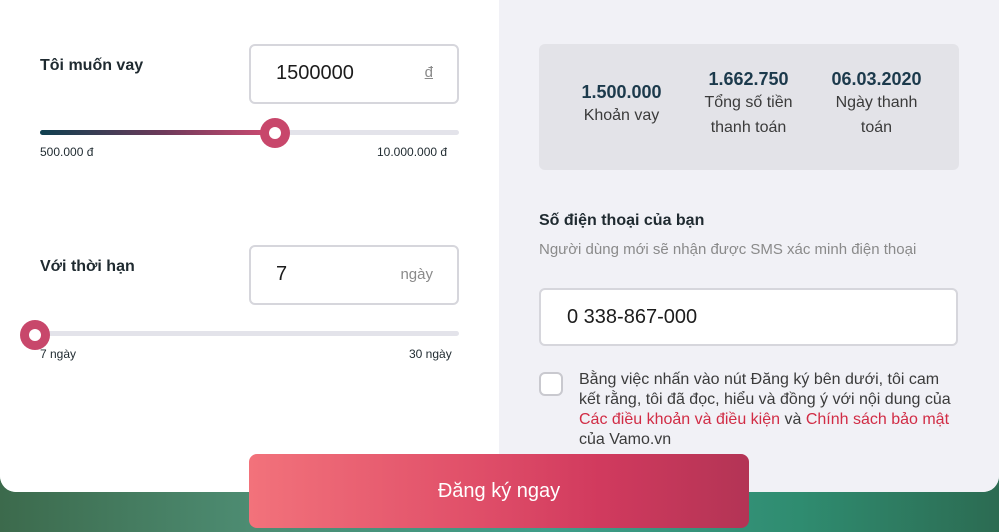 This screenshot has width=999, height=532. I want to click on phone-title: Số điện thoại của bạn, so click(622, 220).